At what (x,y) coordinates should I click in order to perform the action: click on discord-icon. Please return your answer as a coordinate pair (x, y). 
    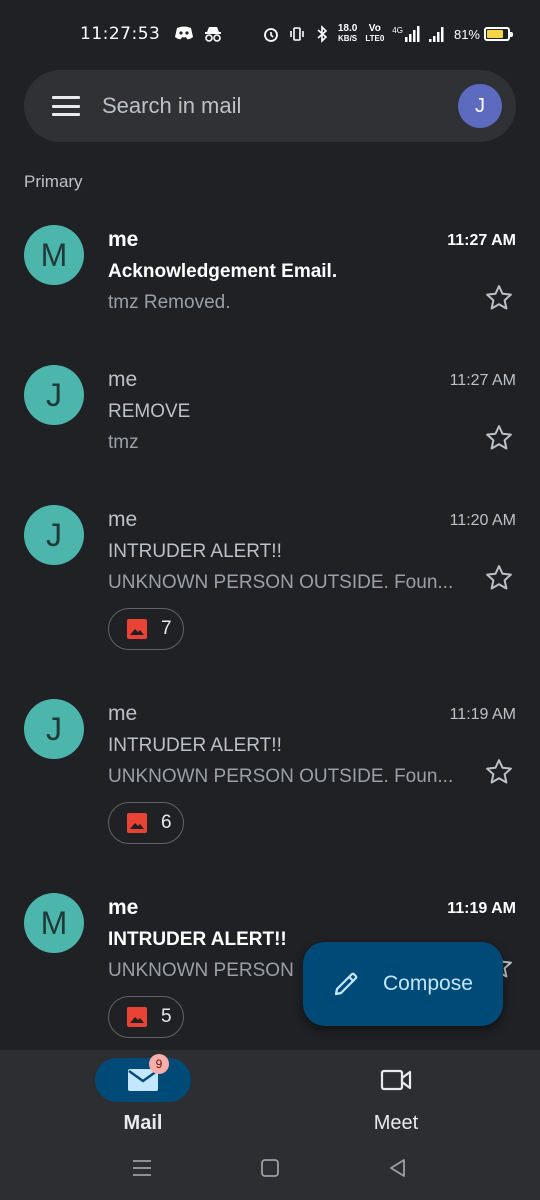
    Looking at the image, I should click on (184, 33).